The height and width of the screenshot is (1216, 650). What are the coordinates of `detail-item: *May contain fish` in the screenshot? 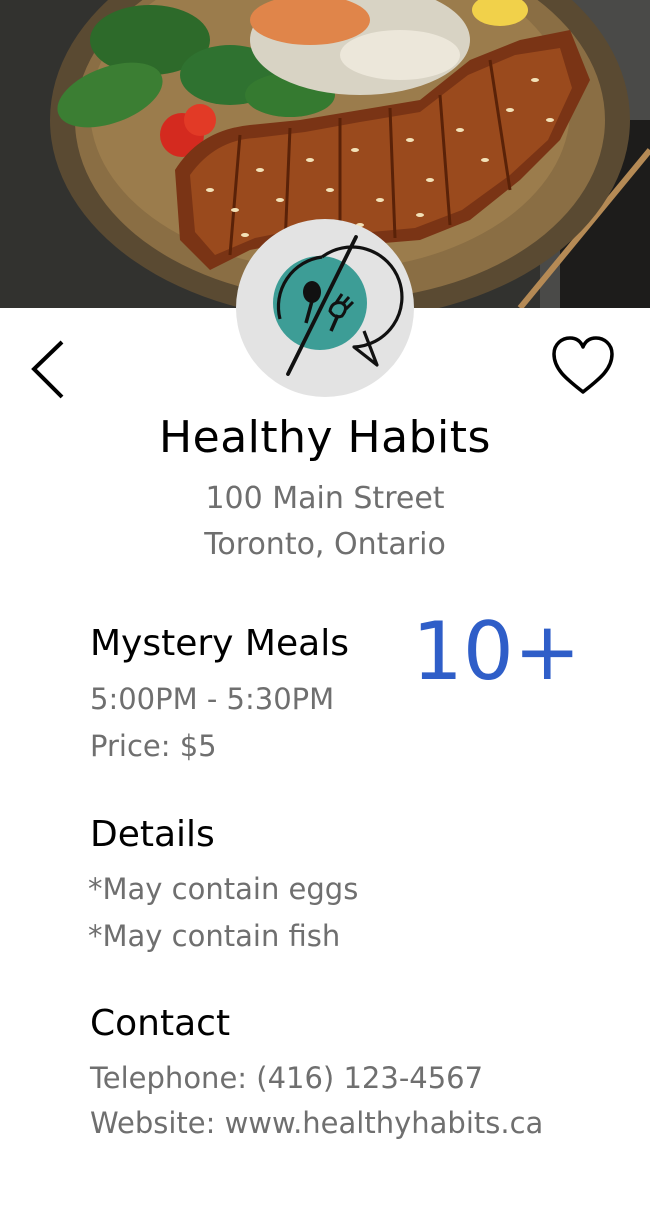 It's located at (214, 936).